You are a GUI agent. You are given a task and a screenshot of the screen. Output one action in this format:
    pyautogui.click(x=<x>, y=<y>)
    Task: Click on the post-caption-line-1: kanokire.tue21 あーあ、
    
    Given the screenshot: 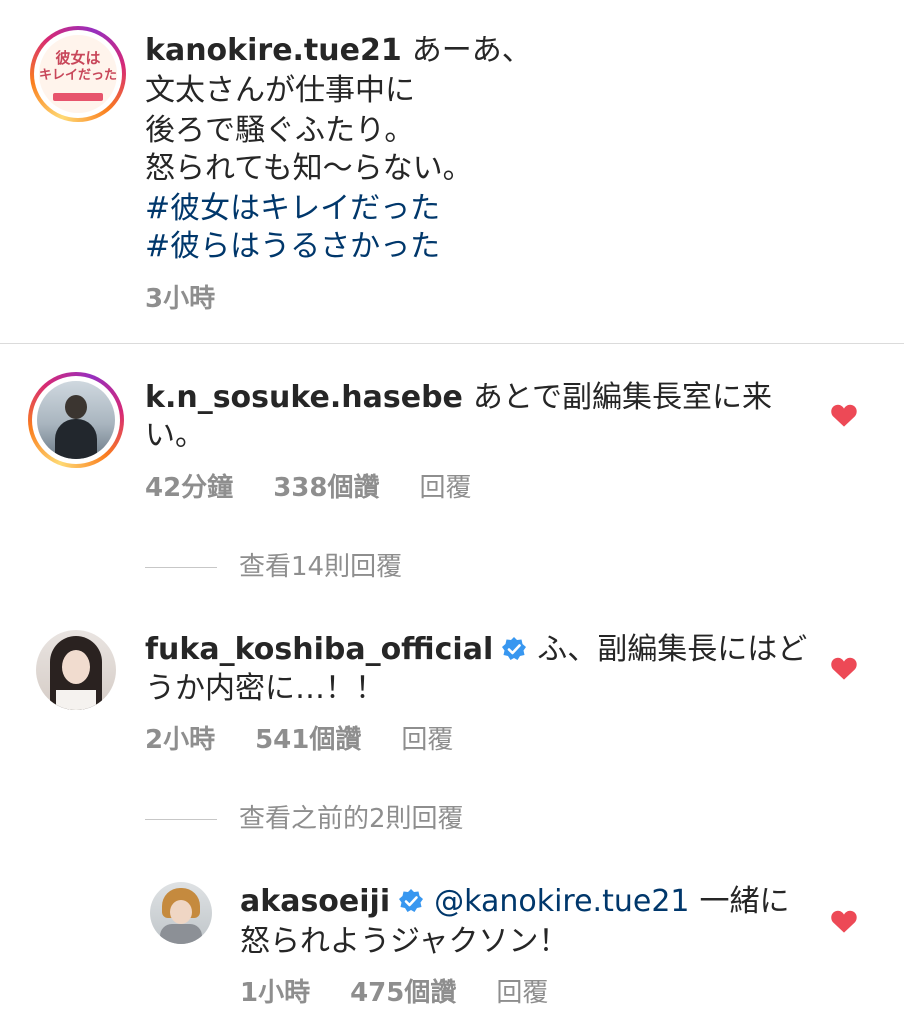 What is the action you would take?
    pyautogui.click(x=338, y=50)
    